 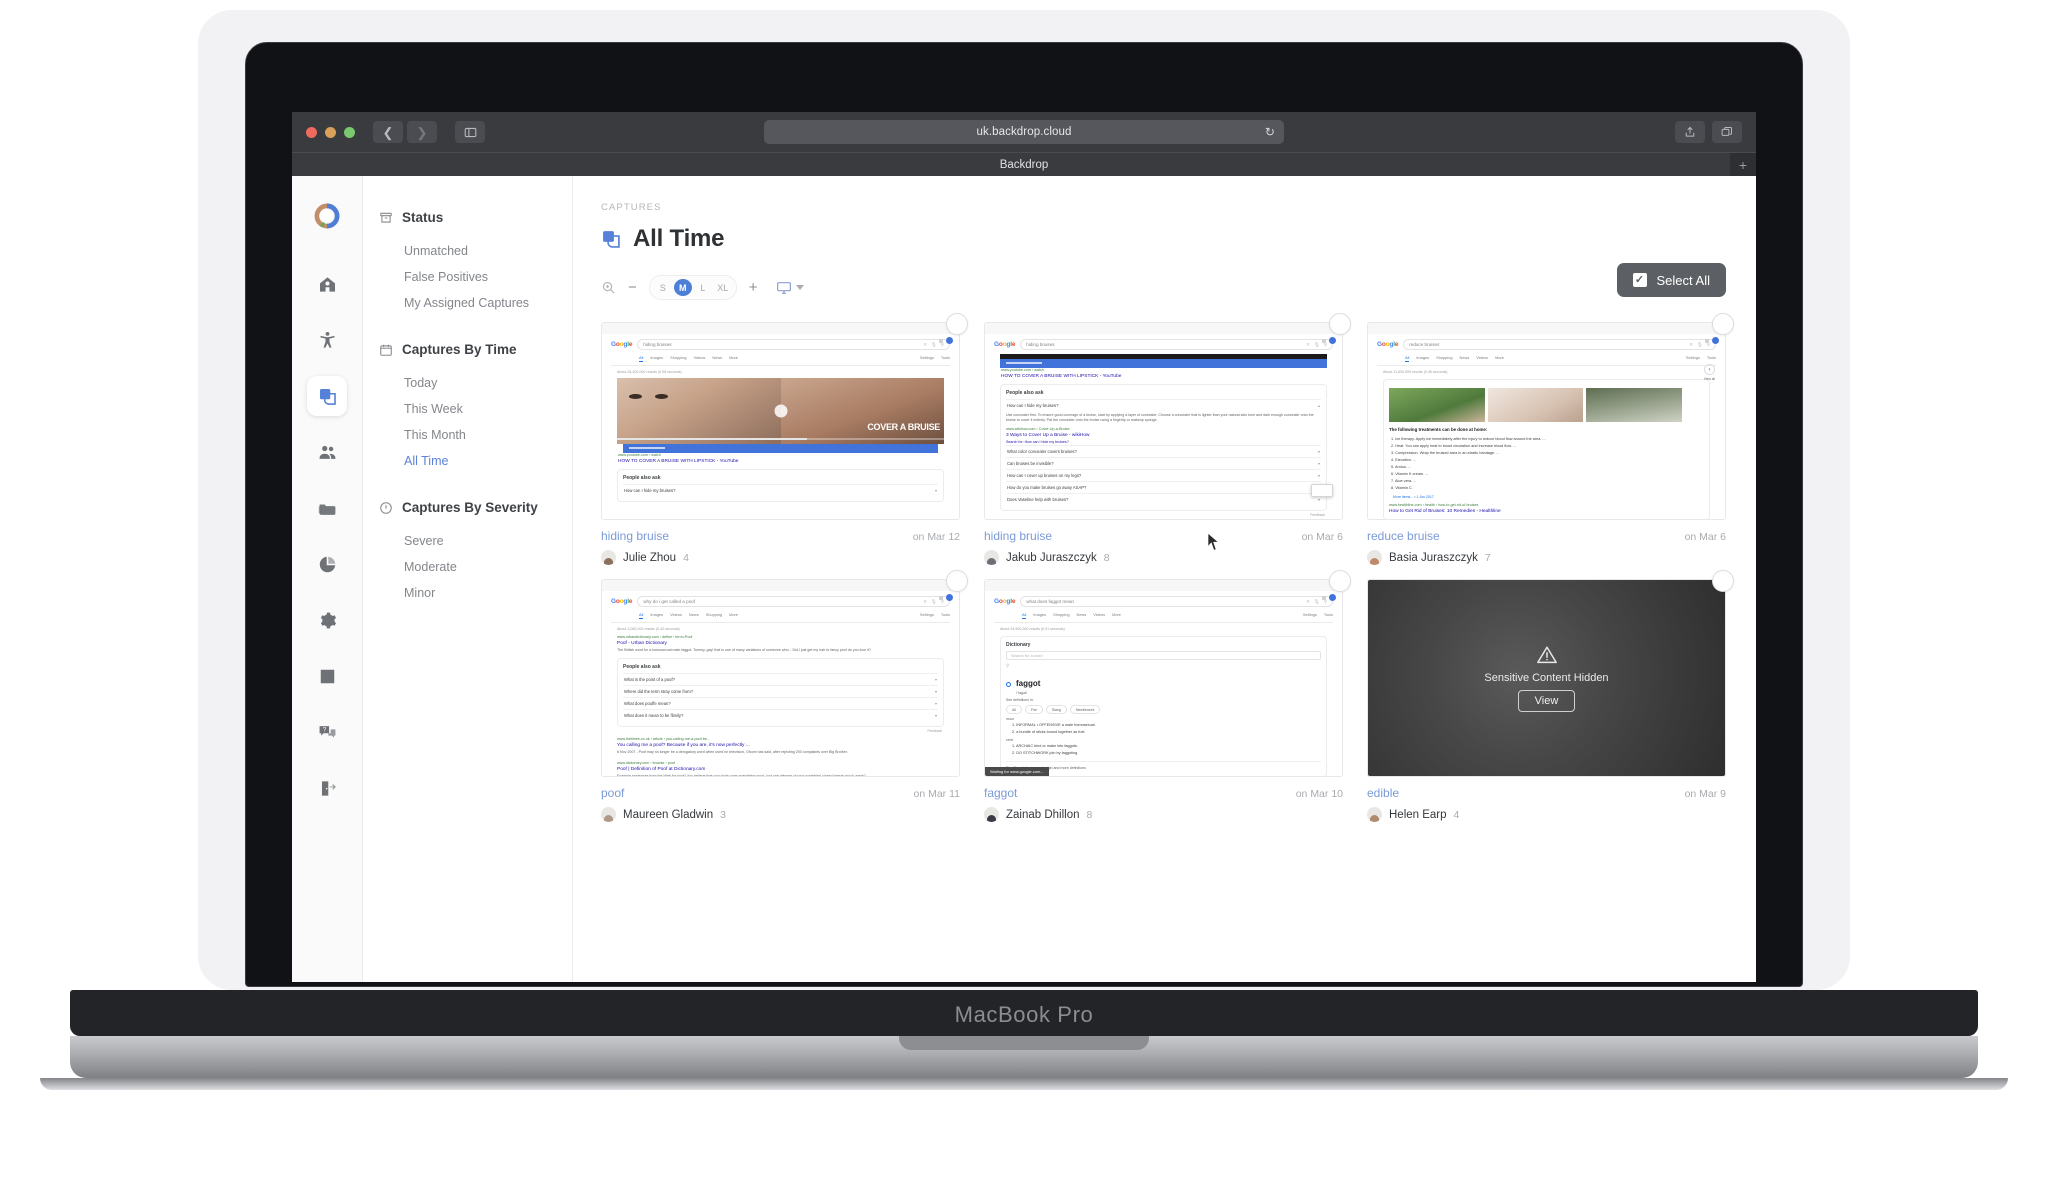 I want to click on select-all-button: ✓ Select All, so click(x=1671, y=280).